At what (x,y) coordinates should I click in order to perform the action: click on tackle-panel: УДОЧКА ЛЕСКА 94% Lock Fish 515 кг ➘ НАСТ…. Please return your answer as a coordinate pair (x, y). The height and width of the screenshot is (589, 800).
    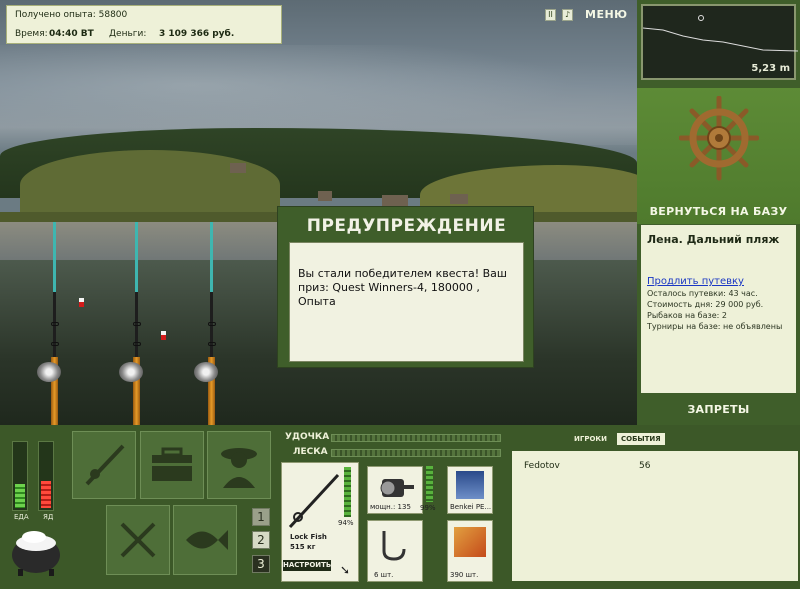
    Looking at the image, I should click on (393, 507).